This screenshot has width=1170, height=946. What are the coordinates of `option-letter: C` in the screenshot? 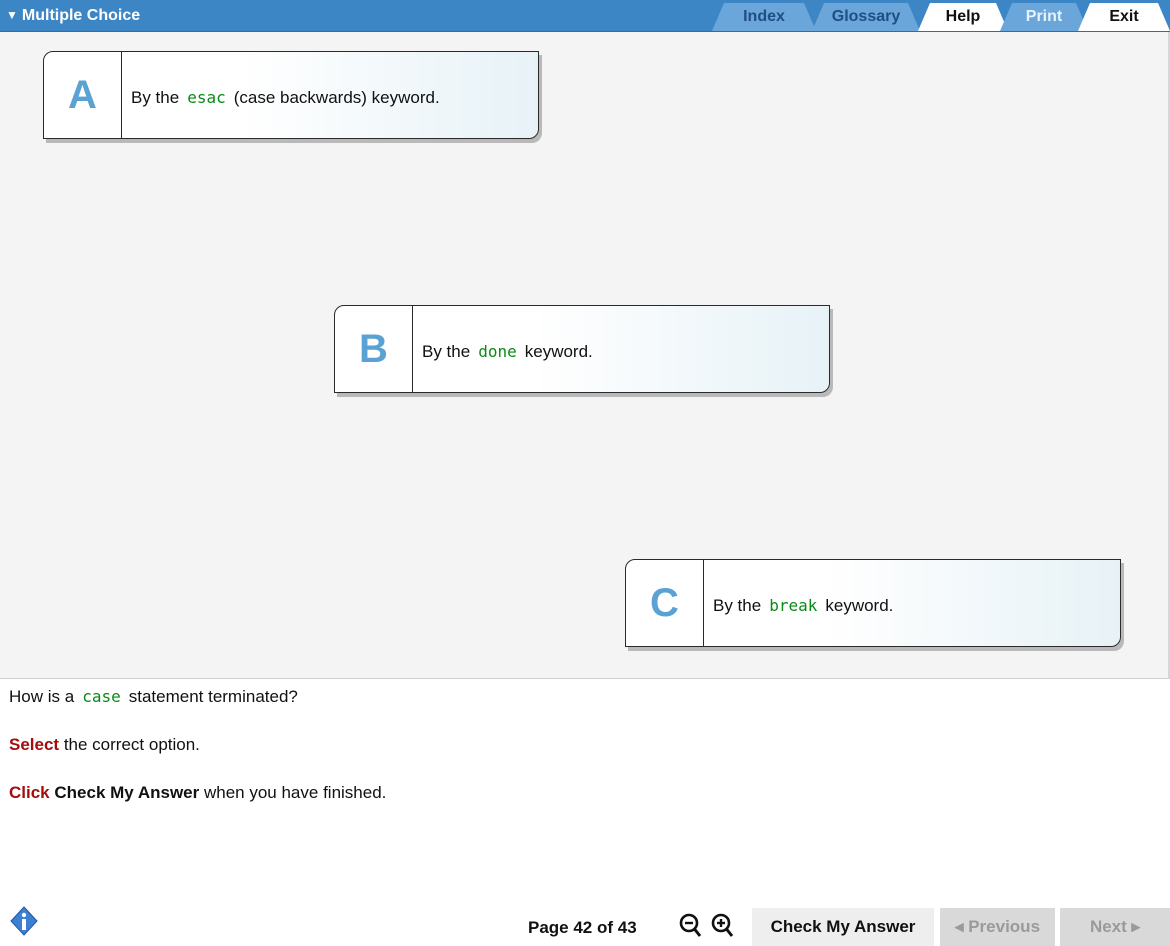 It's located at (665, 603).